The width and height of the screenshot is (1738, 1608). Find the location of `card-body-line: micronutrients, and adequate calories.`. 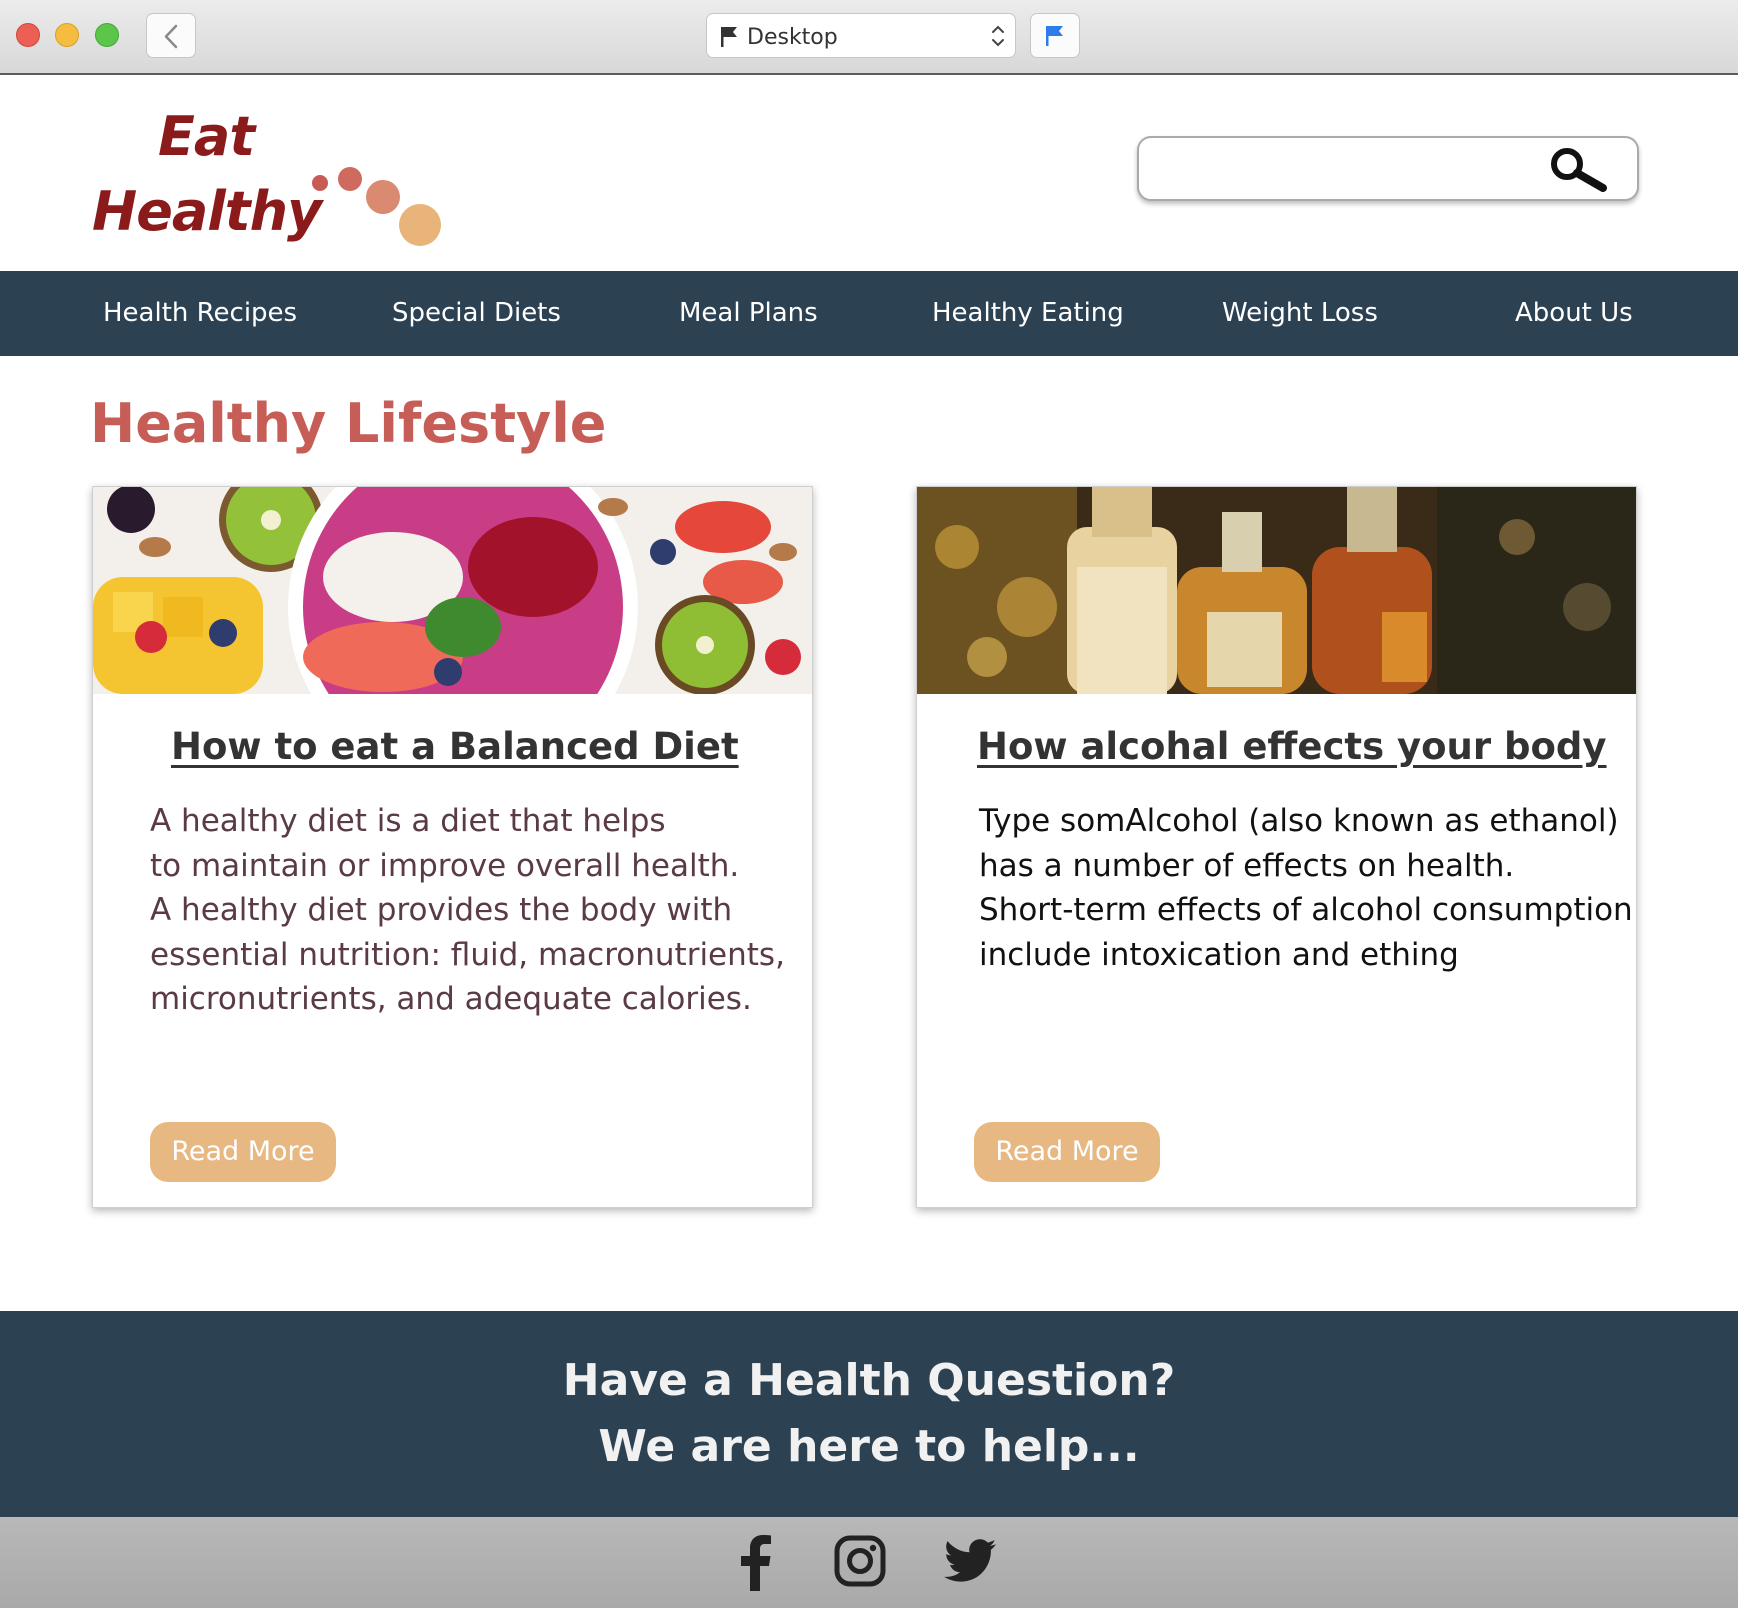

card-body-line: micronutrients, and adequate calories. is located at coordinates (451, 999).